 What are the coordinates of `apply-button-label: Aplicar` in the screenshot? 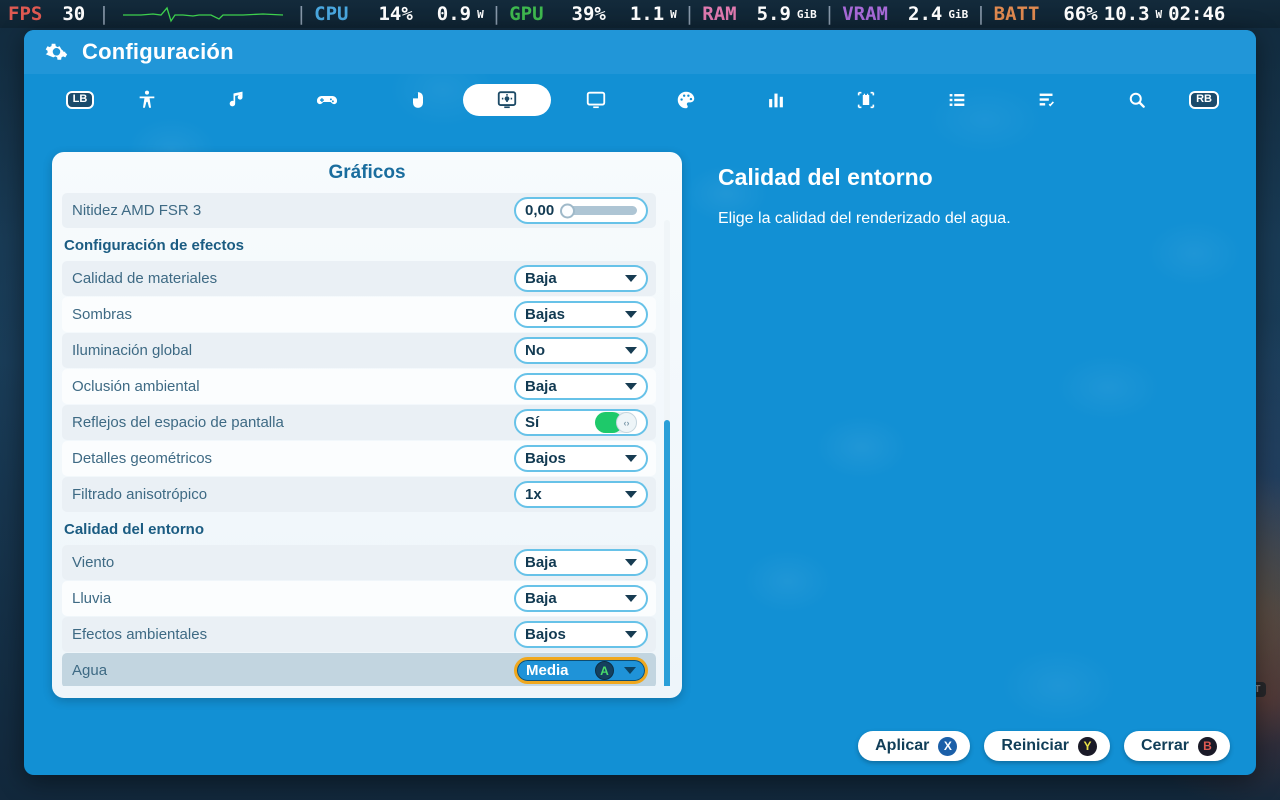 It's located at (902, 745).